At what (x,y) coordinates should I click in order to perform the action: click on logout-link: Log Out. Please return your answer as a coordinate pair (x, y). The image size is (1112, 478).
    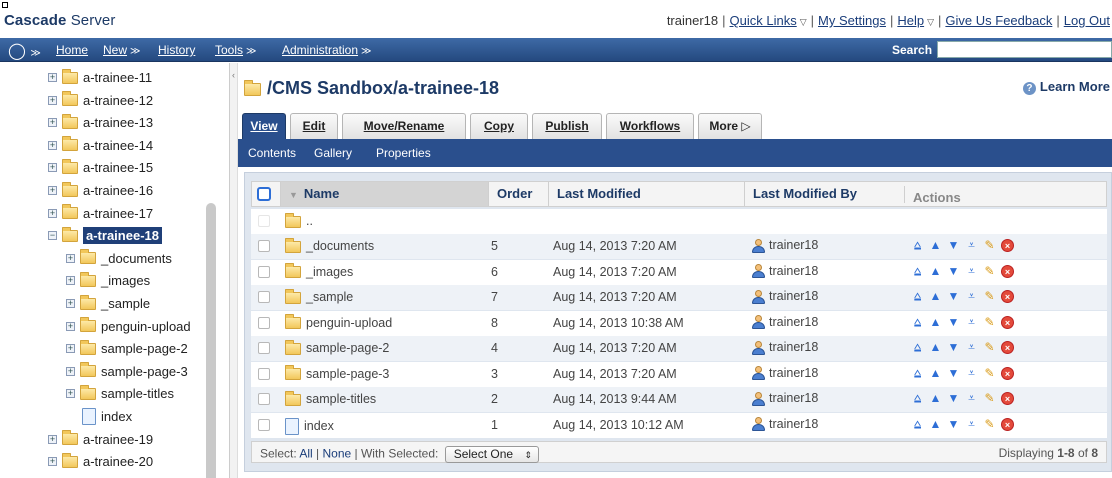
    Looking at the image, I should click on (1087, 20).